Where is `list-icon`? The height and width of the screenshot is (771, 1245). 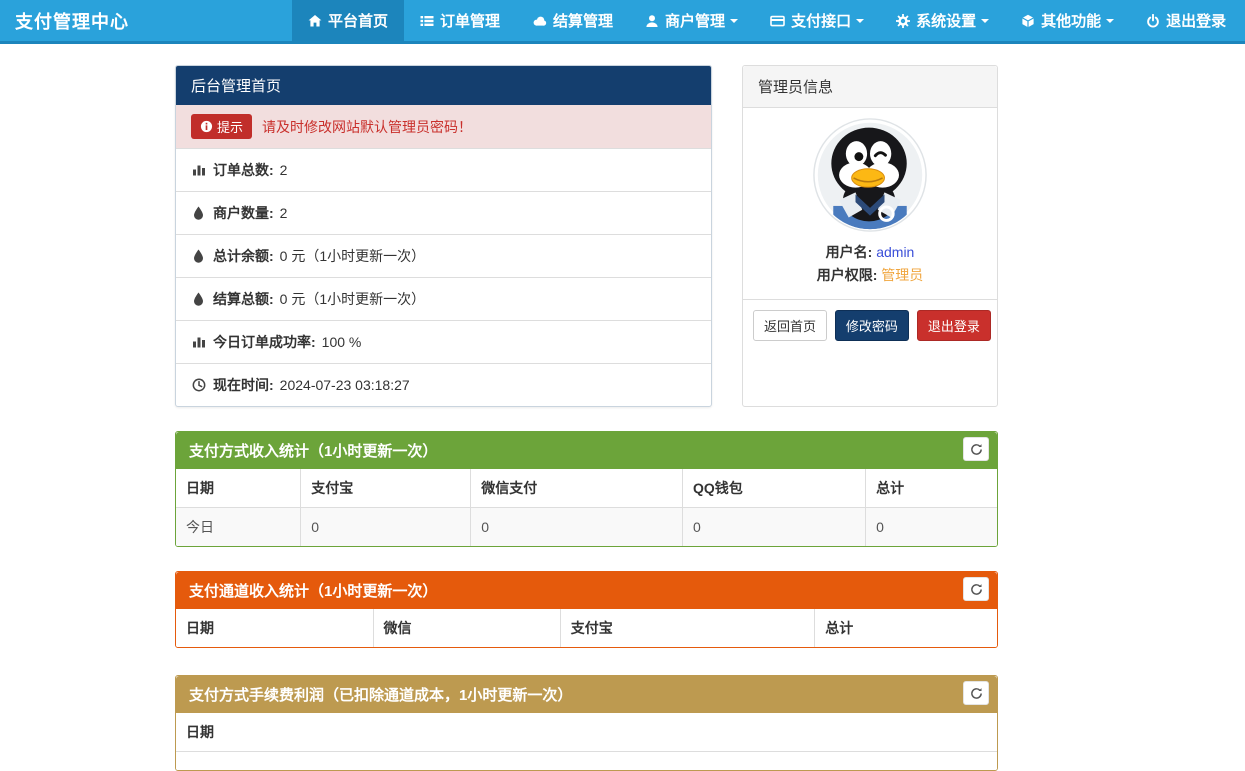 list-icon is located at coordinates (427, 21).